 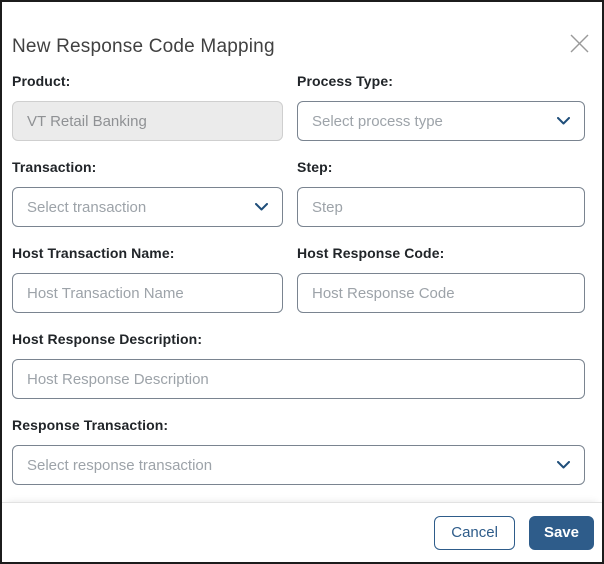 I want to click on transaction-field-group: Transaction: Select transaction, so click(x=147, y=193).